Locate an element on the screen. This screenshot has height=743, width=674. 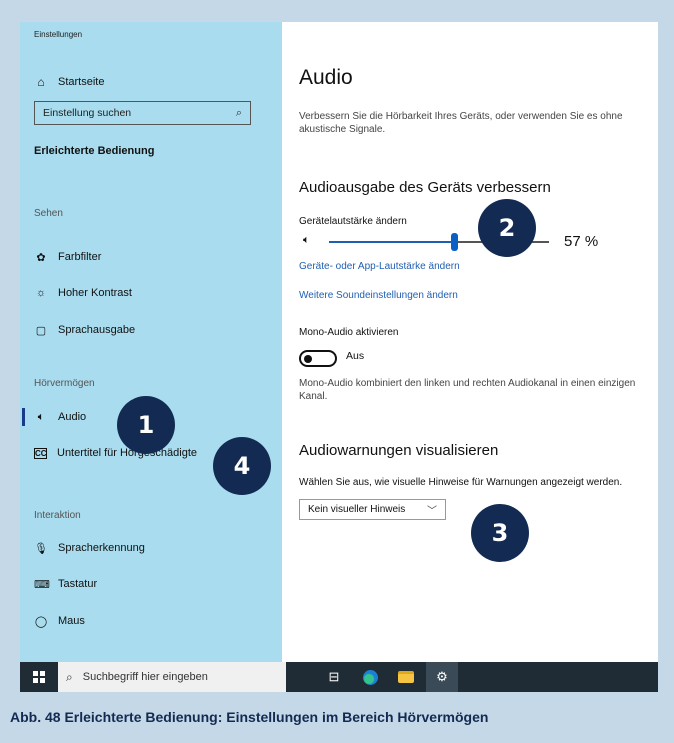
callout-badge-3: 3 is located at coordinates (500, 533).